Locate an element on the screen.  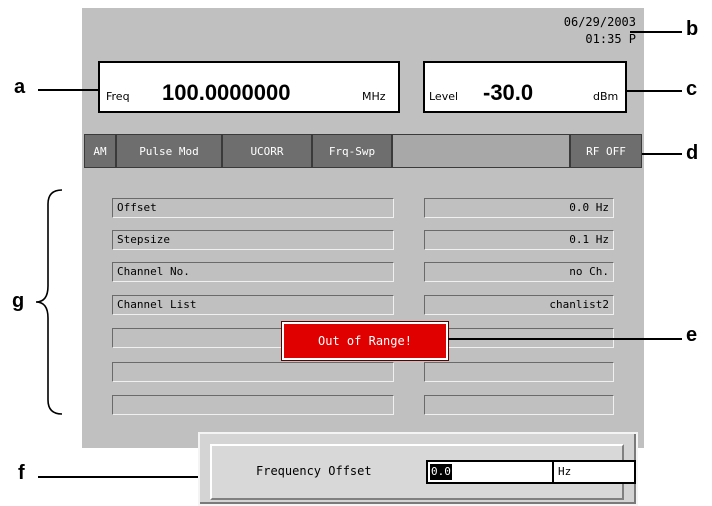
level-value: -30.0 is located at coordinates (508, 92).